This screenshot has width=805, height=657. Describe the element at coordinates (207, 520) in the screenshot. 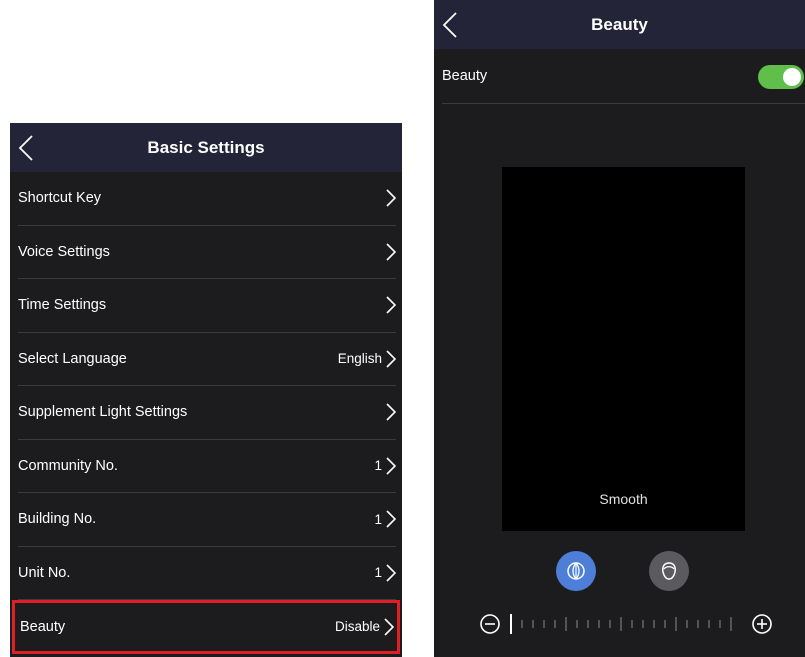

I see `settings-item-building-no: Building No. 1` at that location.